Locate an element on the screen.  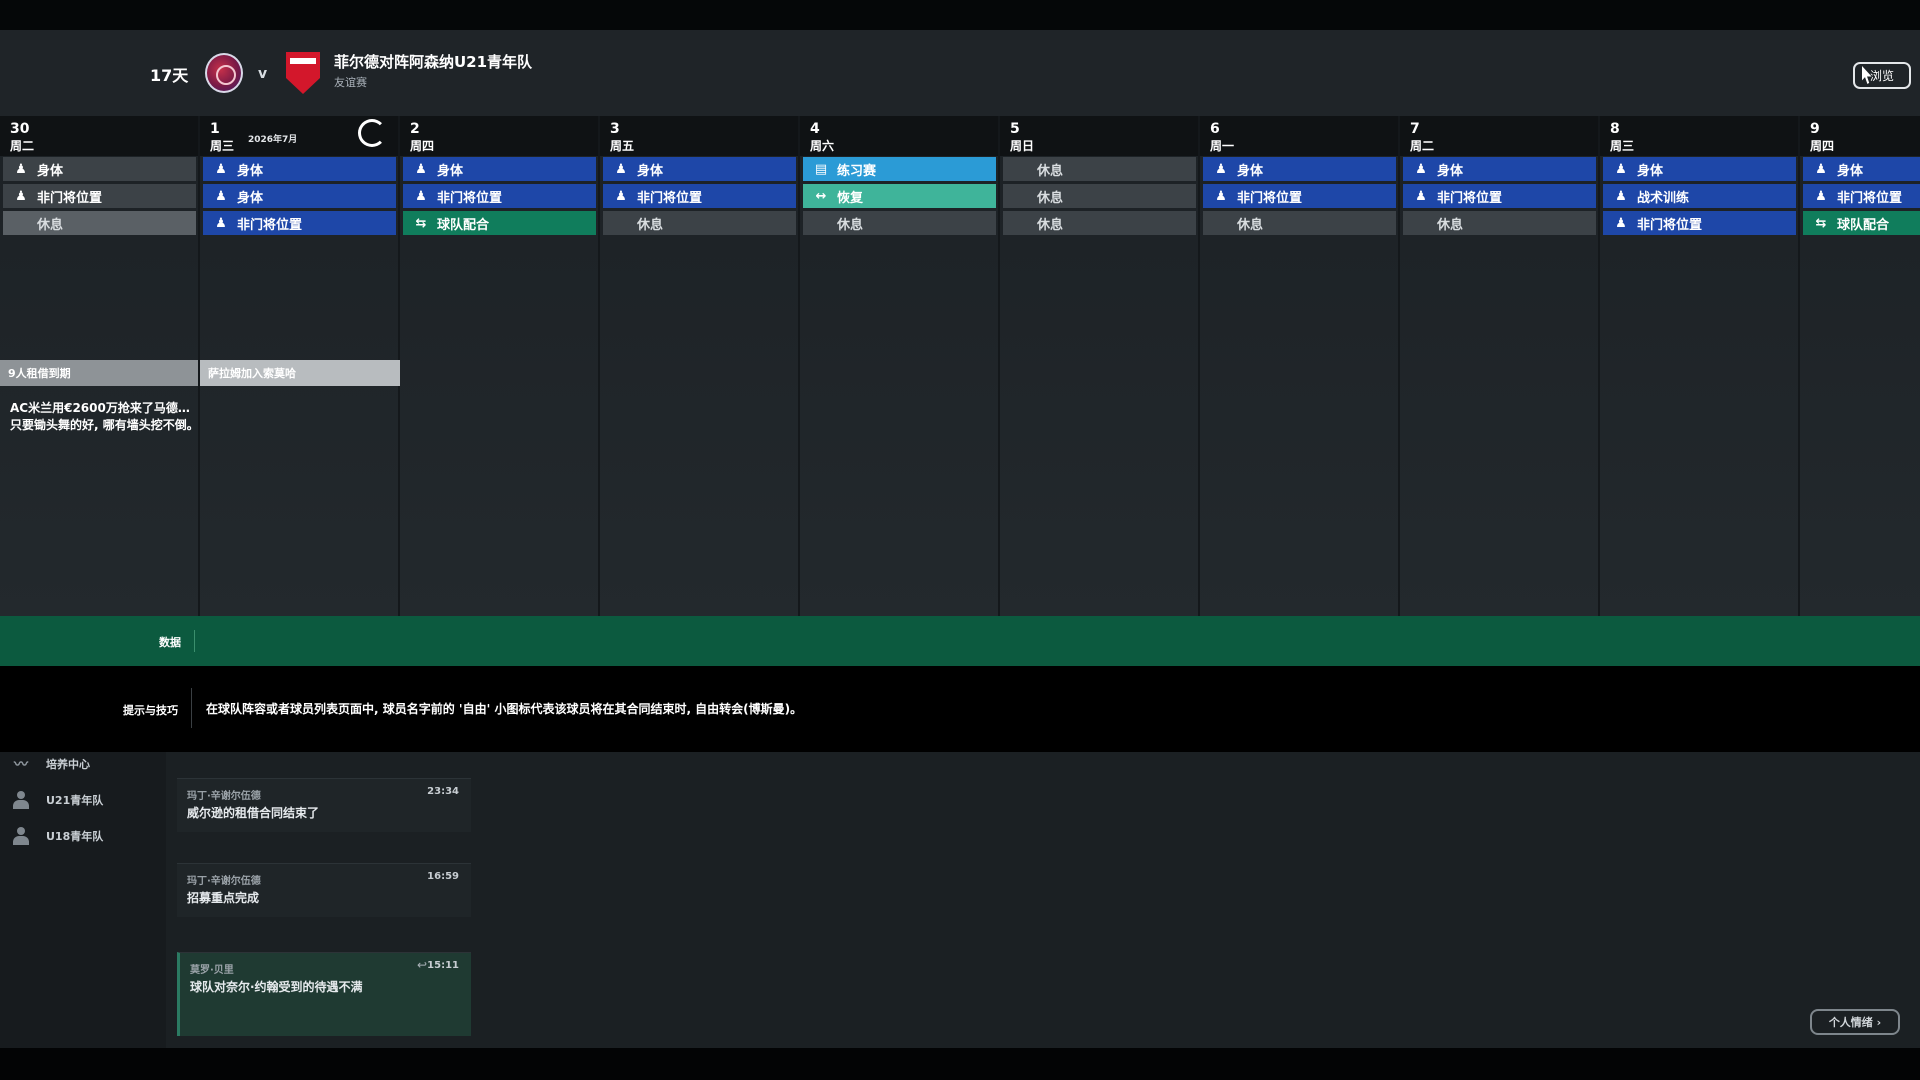
recovery-icon: ↔ is located at coordinates (821, 196).